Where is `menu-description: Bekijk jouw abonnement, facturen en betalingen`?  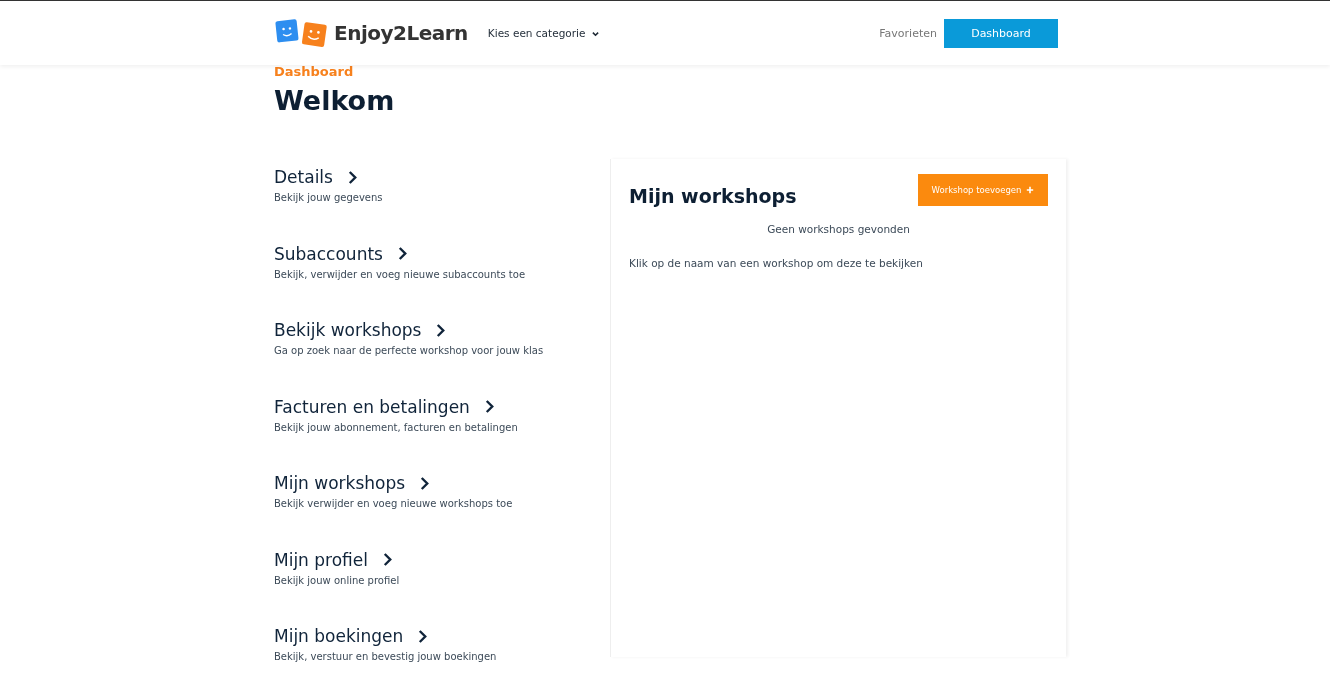 menu-description: Bekijk jouw abonnement, facturen en betalingen is located at coordinates (396, 427).